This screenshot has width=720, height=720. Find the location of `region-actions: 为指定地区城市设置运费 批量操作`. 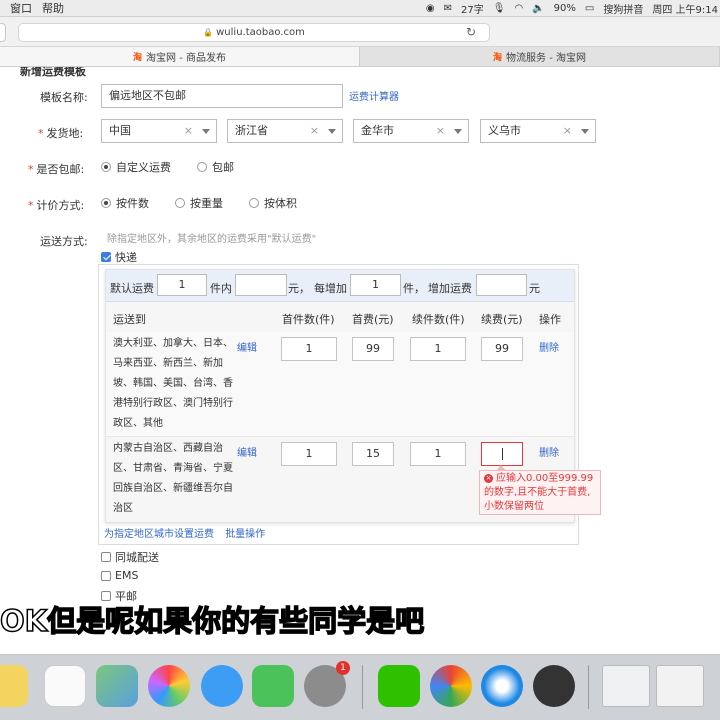

region-actions: 为指定地区城市设置运费 批量操作 is located at coordinates (184, 532).